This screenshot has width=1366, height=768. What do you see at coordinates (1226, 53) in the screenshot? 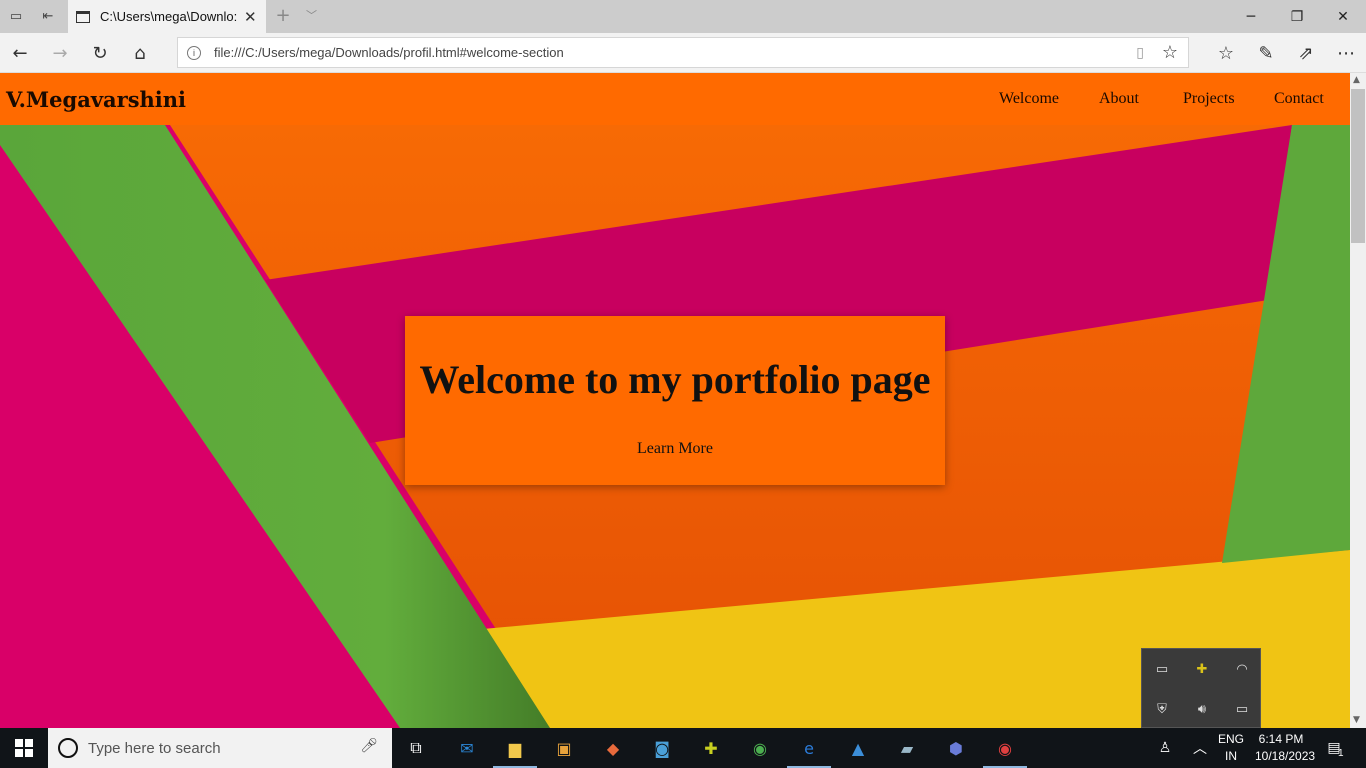
I see `favorites-icon: ☆` at bounding box center [1226, 53].